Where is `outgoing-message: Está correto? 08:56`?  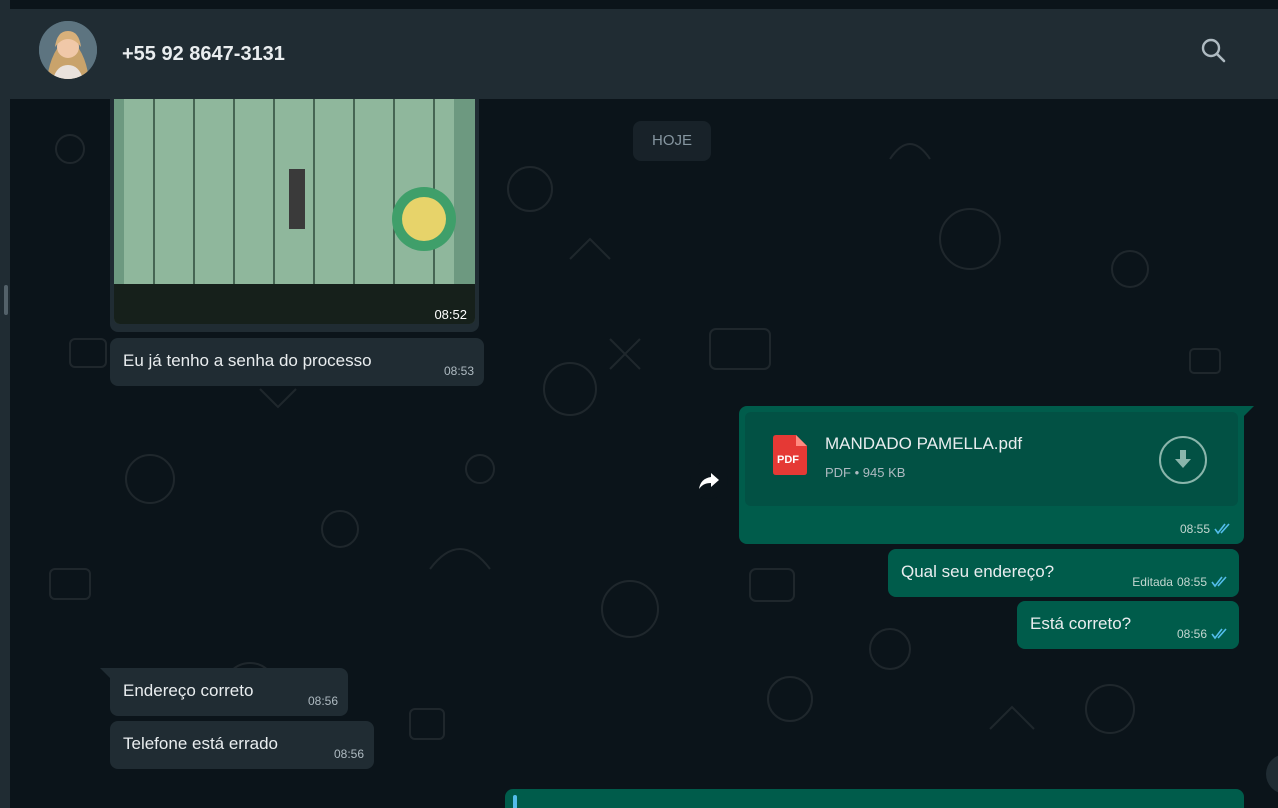
outgoing-message: Está correto? 08:56 is located at coordinates (1128, 625).